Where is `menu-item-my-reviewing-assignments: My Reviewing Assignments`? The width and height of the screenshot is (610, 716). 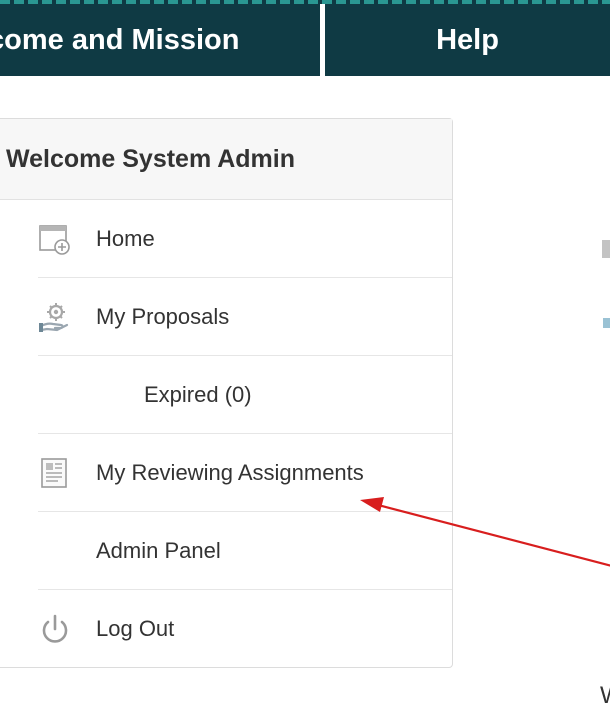 menu-item-my-reviewing-assignments: My Reviewing Assignments is located at coordinates (245, 473).